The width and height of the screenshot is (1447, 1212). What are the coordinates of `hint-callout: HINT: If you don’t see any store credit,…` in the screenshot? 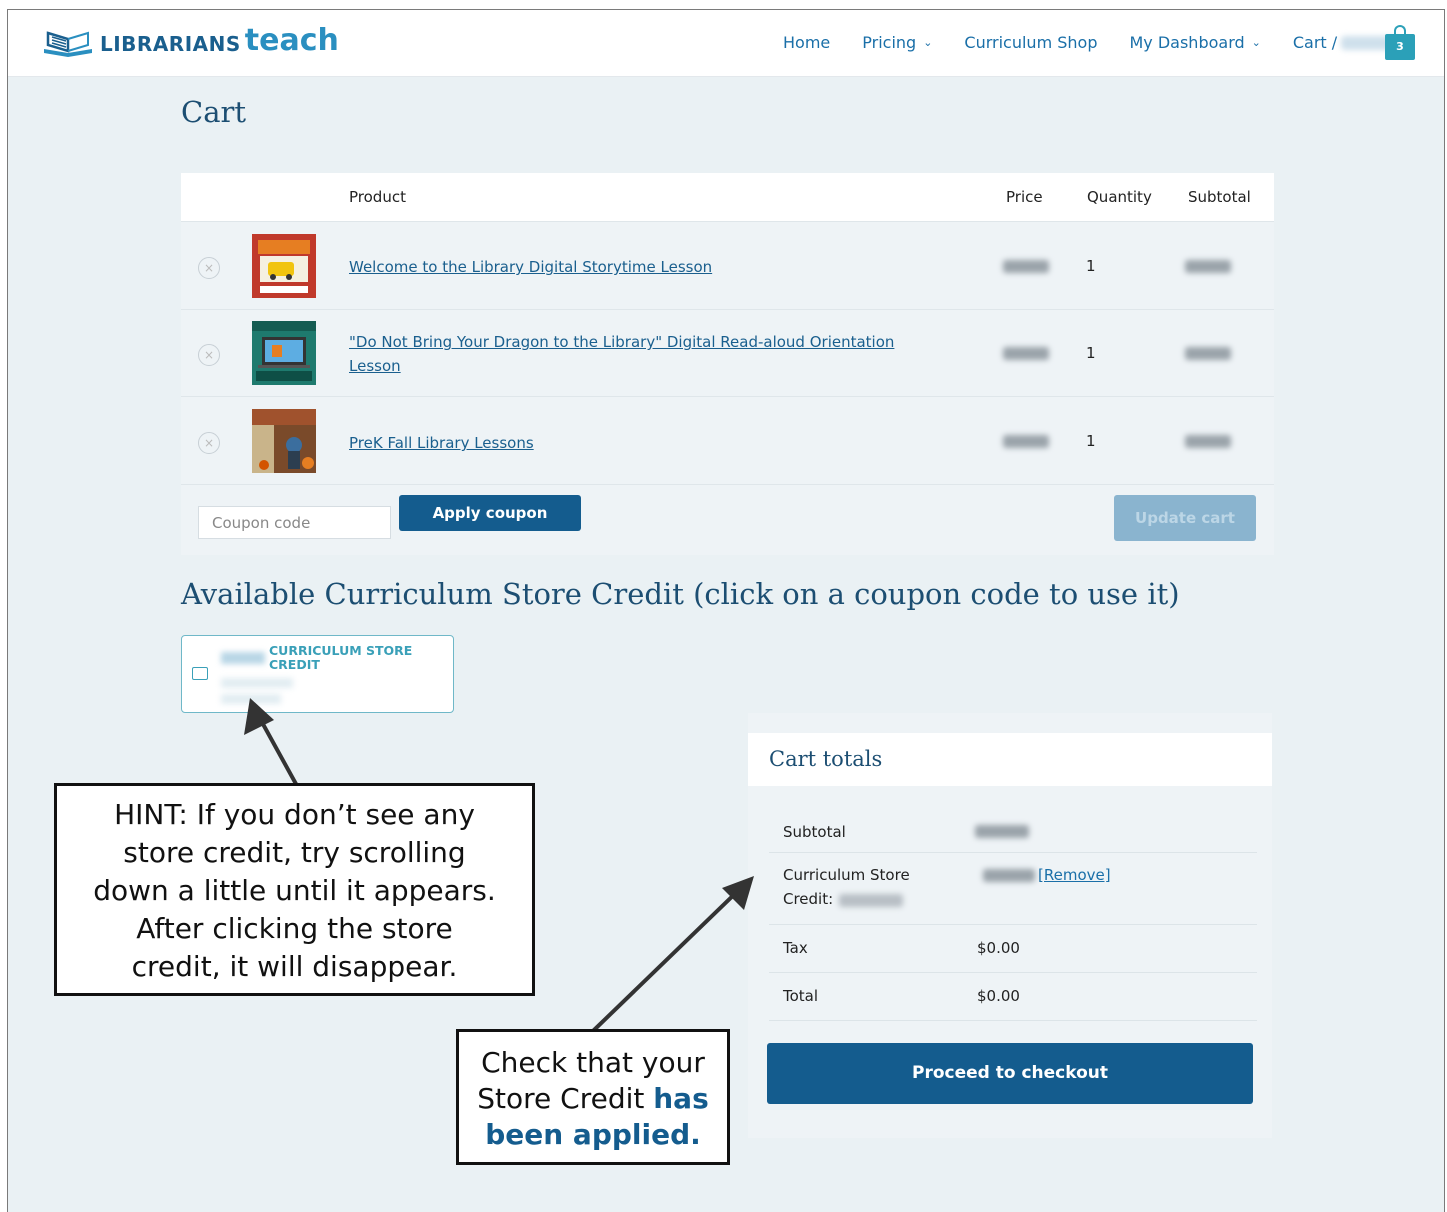 It's located at (294, 889).